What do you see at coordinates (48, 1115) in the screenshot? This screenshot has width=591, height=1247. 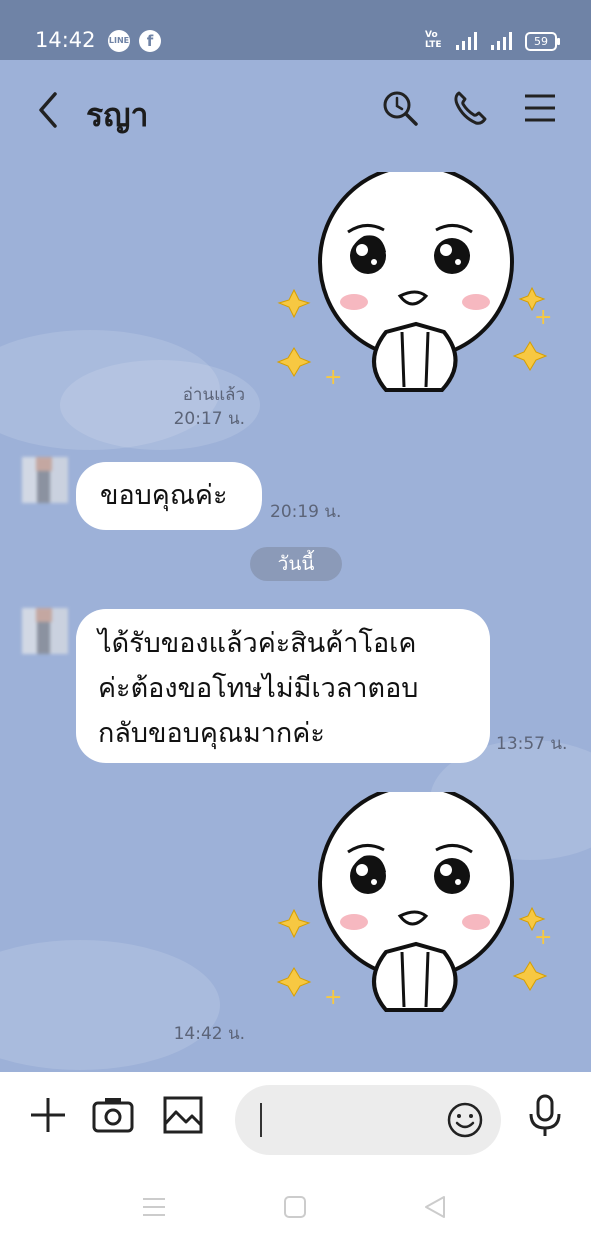 I see `plus-icon` at bounding box center [48, 1115].